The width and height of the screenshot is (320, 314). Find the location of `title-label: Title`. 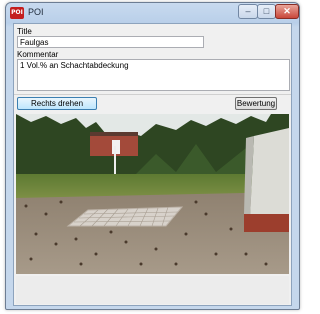

title-label: Title is located at coordinates (24, 31).